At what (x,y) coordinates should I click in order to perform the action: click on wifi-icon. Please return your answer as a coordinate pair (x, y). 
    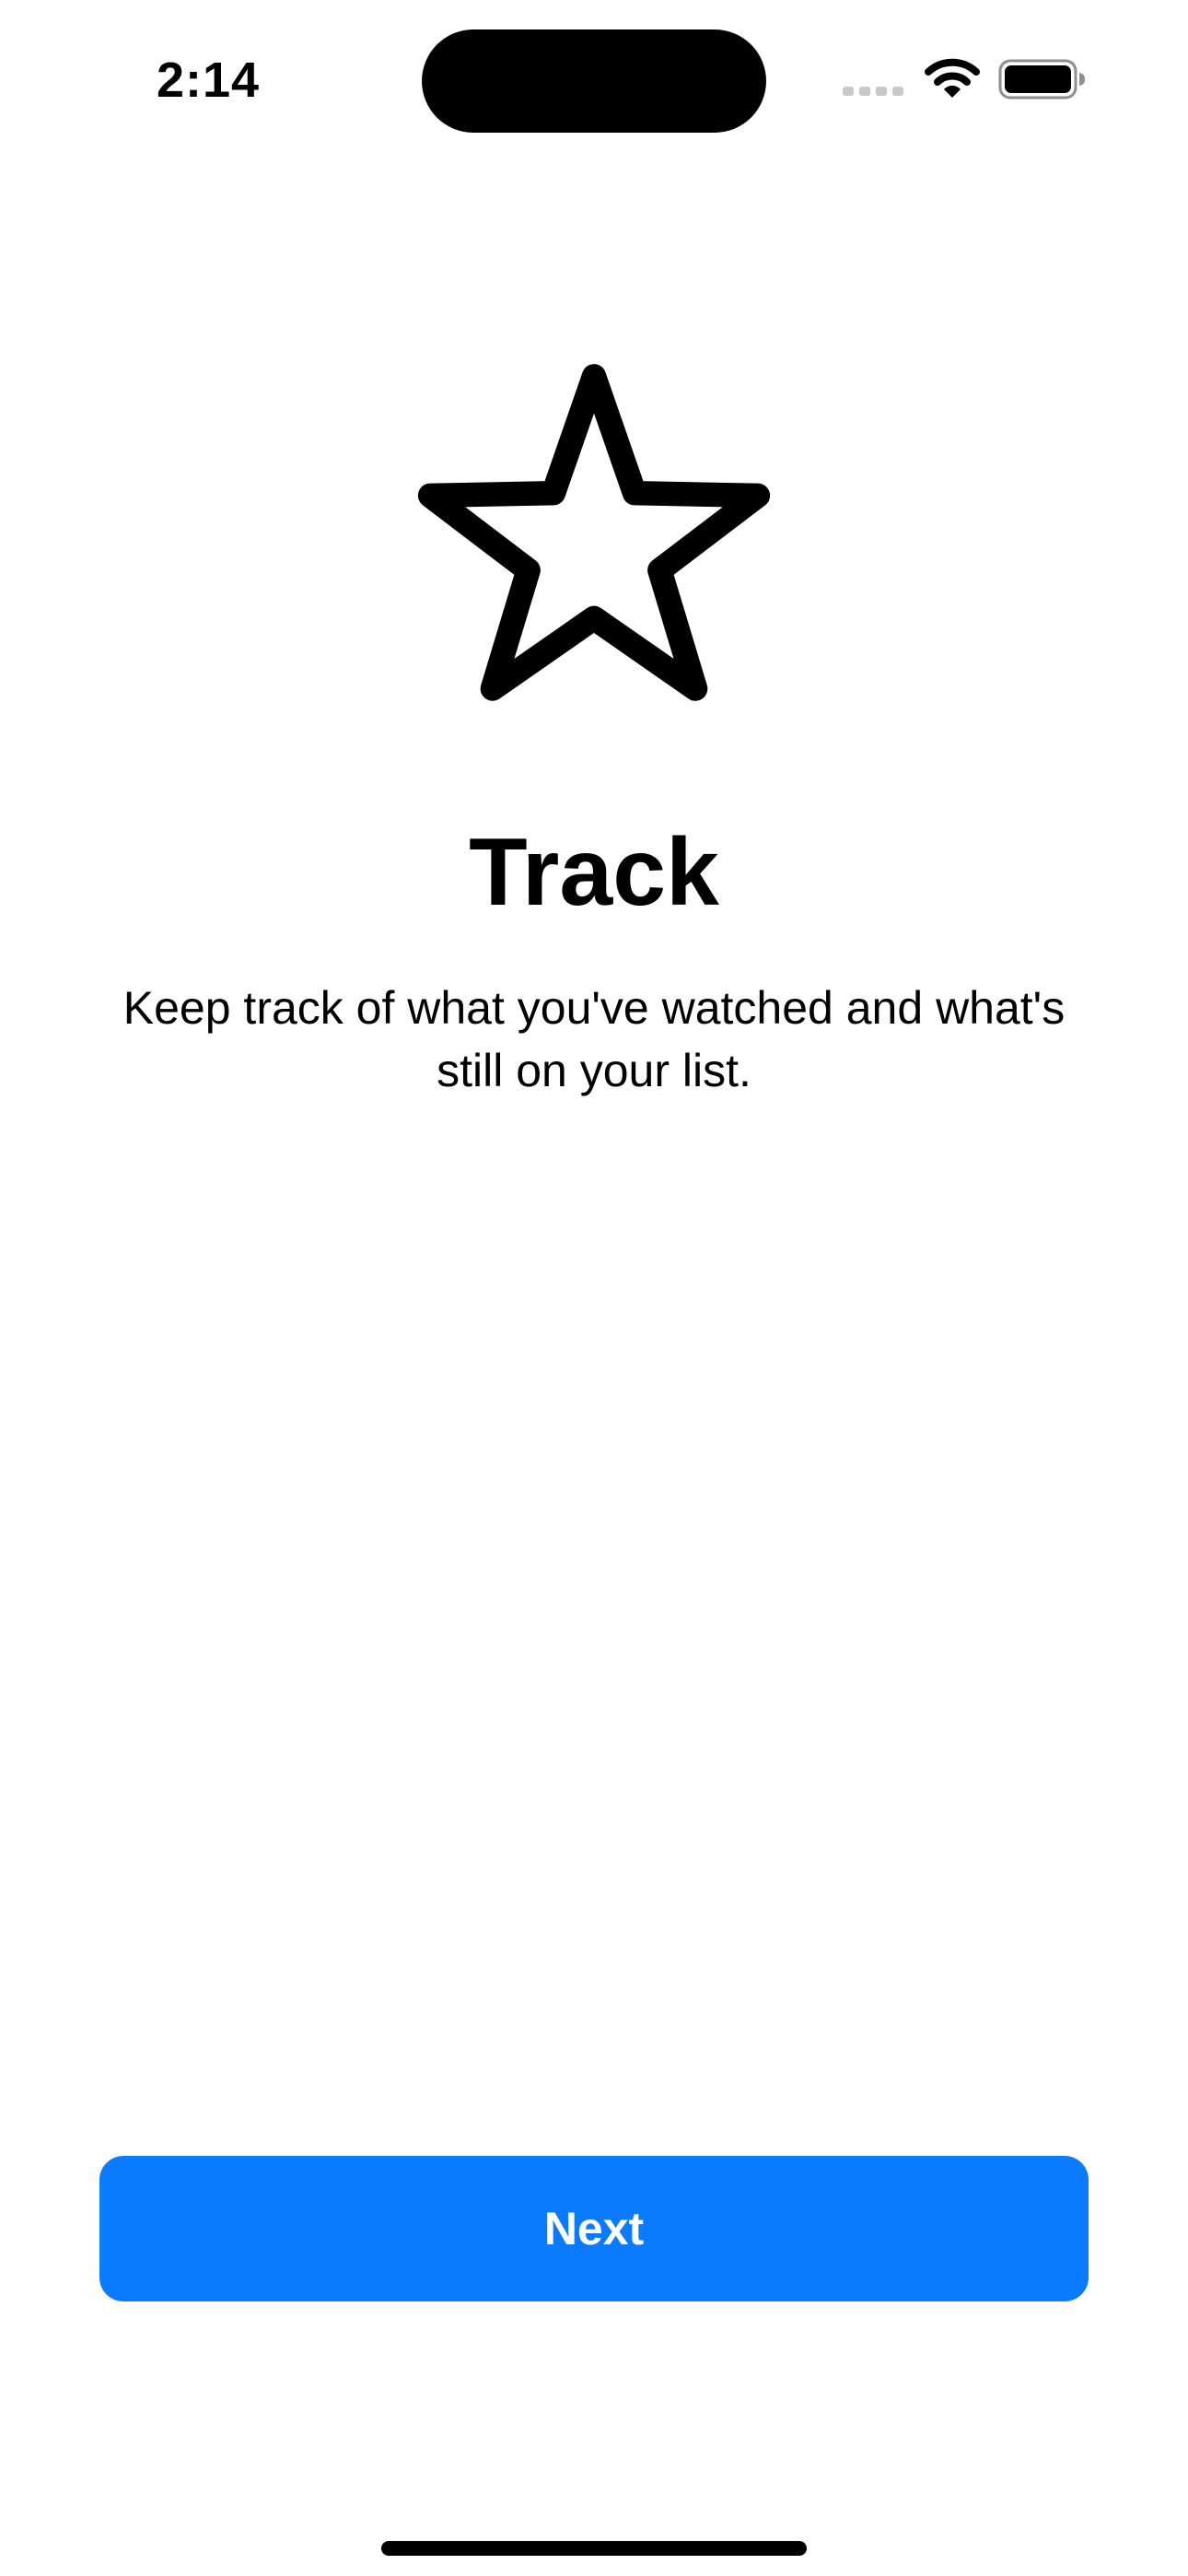
    Looking at the image, I should click on (952, 78).